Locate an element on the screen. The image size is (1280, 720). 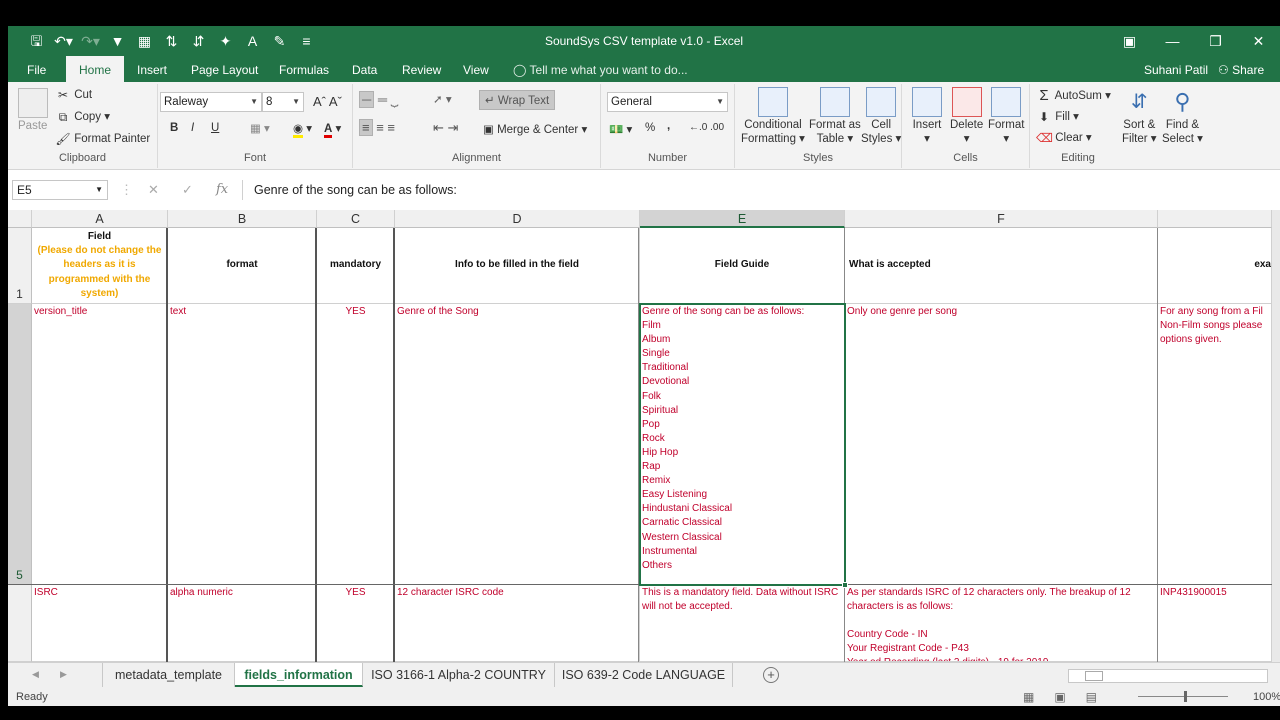
sheet-tab-language: ISO 639-2 Code LANGUAGE is located at coordinates (644, 675).